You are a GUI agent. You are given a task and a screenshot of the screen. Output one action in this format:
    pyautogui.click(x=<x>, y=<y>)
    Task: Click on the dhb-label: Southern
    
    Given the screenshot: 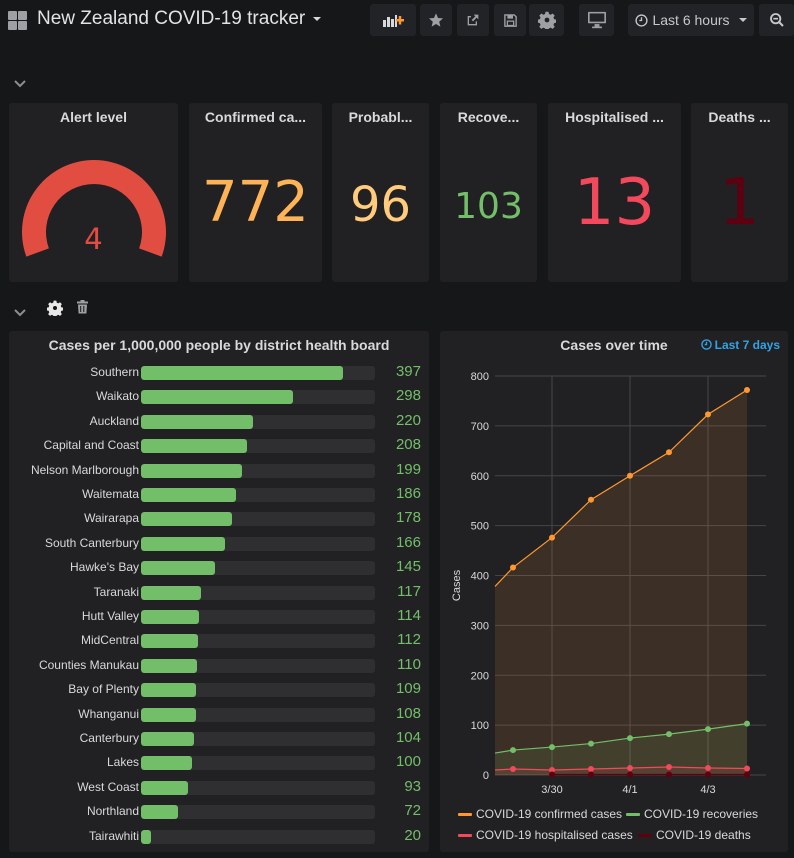 What is the action you would take?
    pyautogui.click(x=114, y=372)
    